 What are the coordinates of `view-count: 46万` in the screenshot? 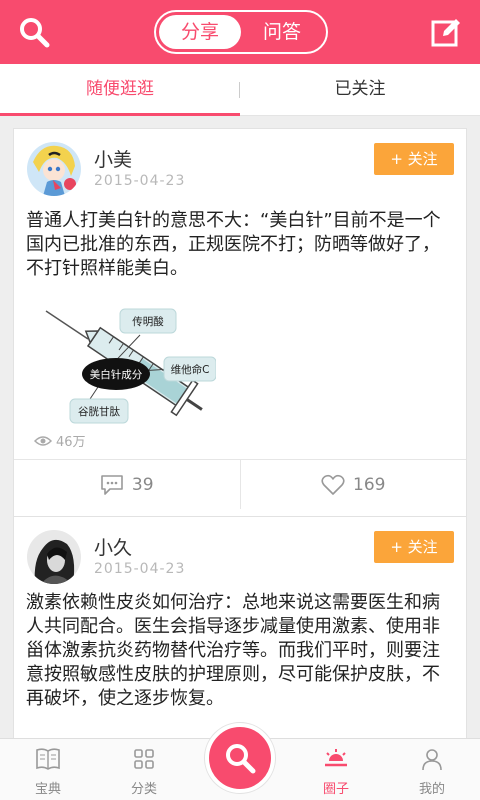 It's located at (60, 440).